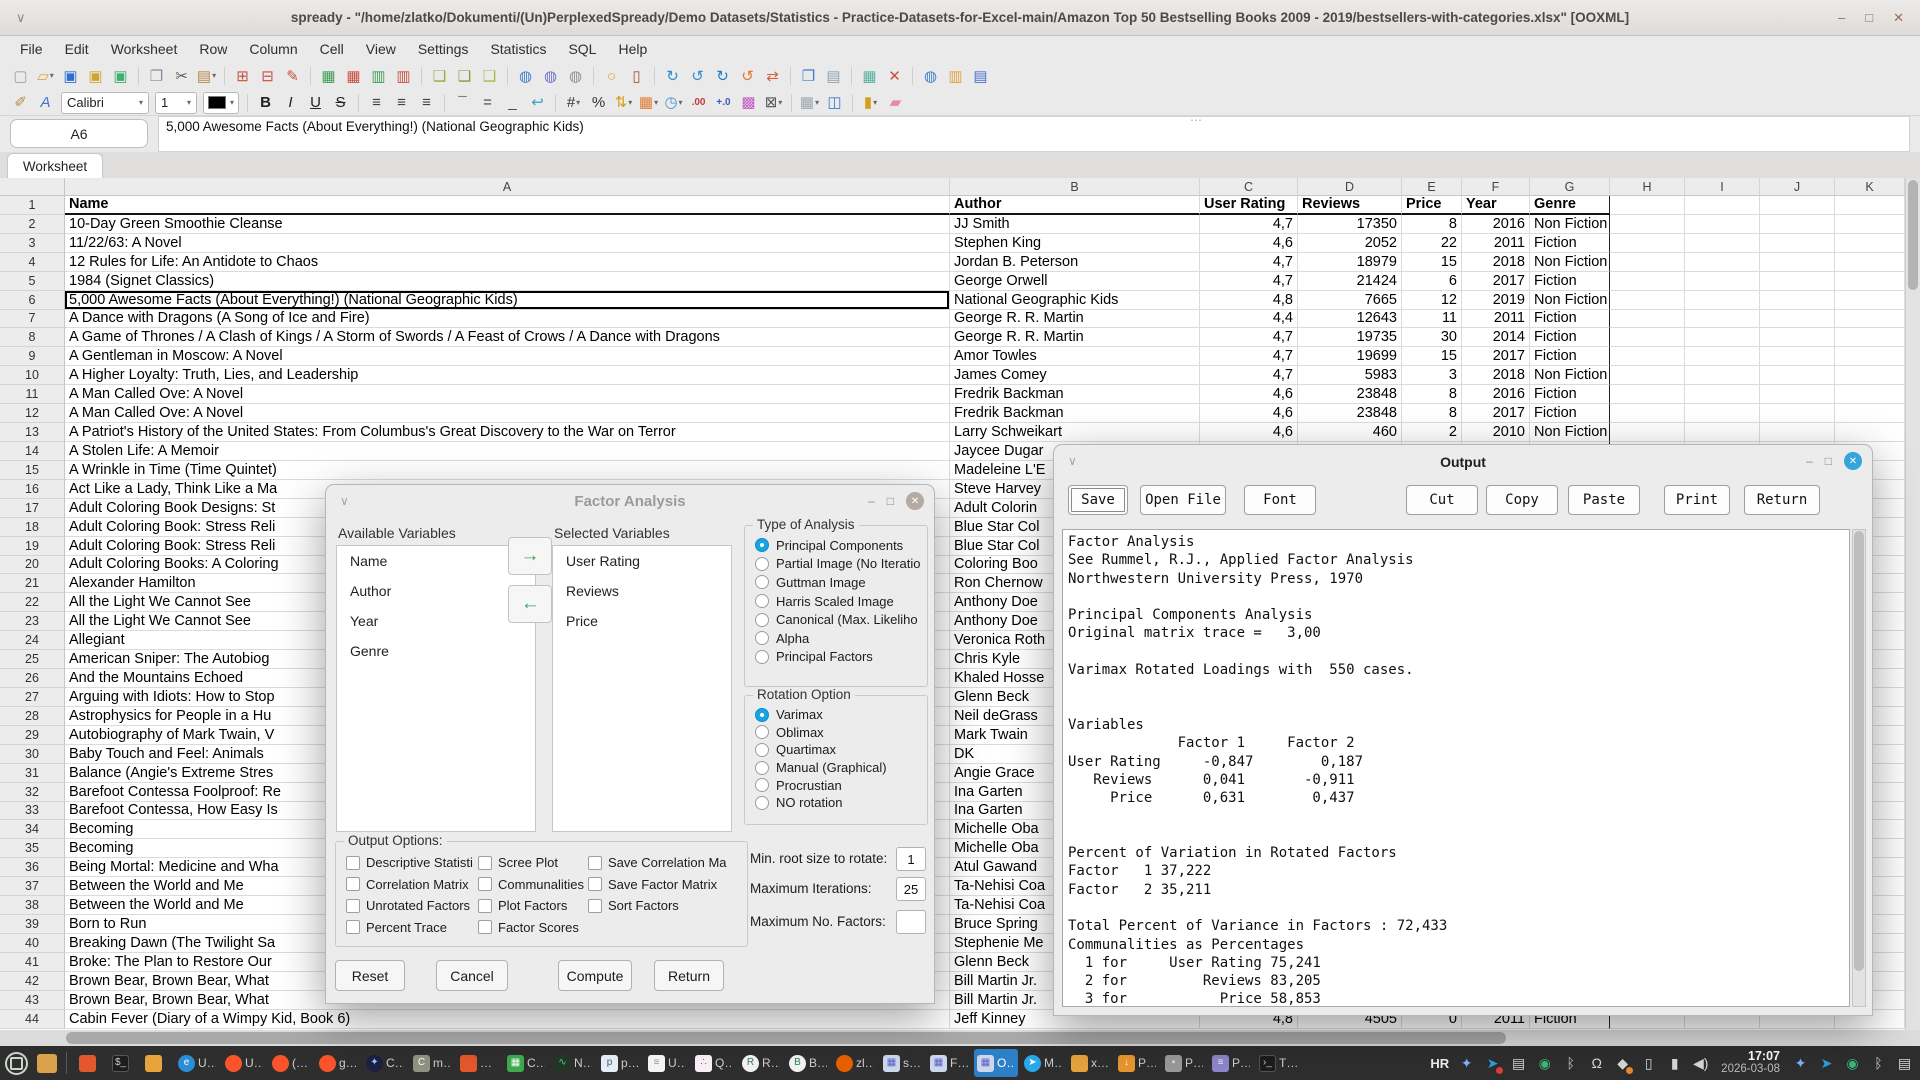  I want to click on cell-J2, so click(1797, 224).